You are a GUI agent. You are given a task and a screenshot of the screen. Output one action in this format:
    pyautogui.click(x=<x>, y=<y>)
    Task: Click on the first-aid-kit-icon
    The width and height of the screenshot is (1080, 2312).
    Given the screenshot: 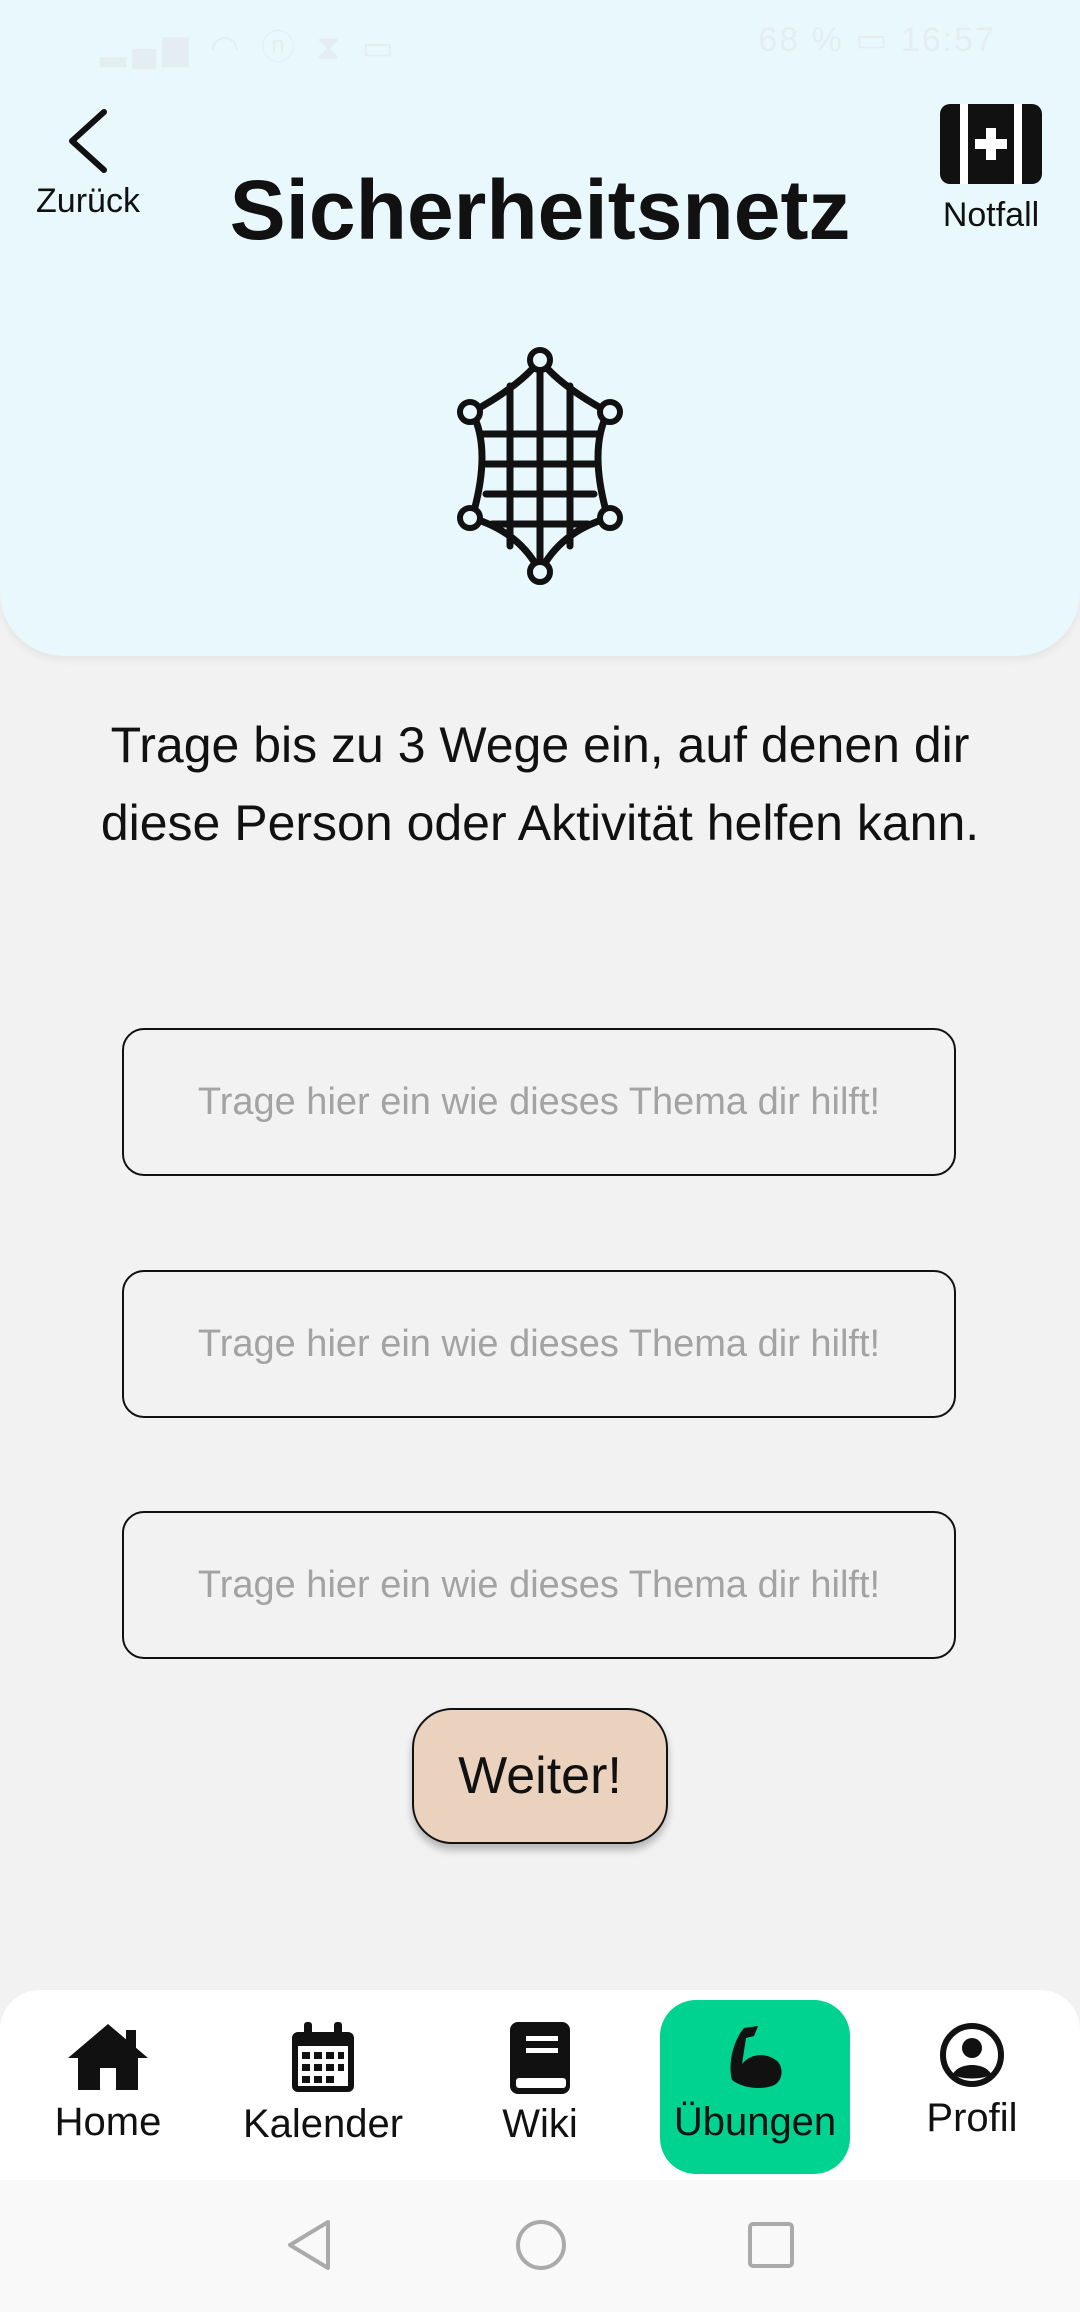 What is the action you would take?
    pyautogui.click(x=991, y=144)
    